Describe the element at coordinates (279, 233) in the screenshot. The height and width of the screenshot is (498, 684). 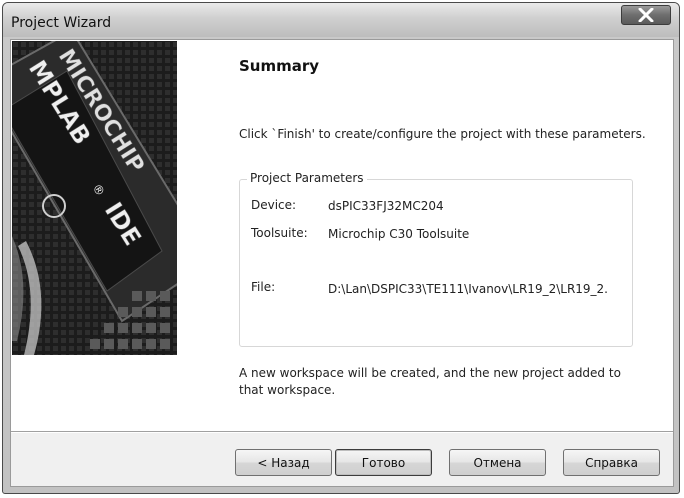
I see `toolsuite-label: Toolsuite:` at that location.